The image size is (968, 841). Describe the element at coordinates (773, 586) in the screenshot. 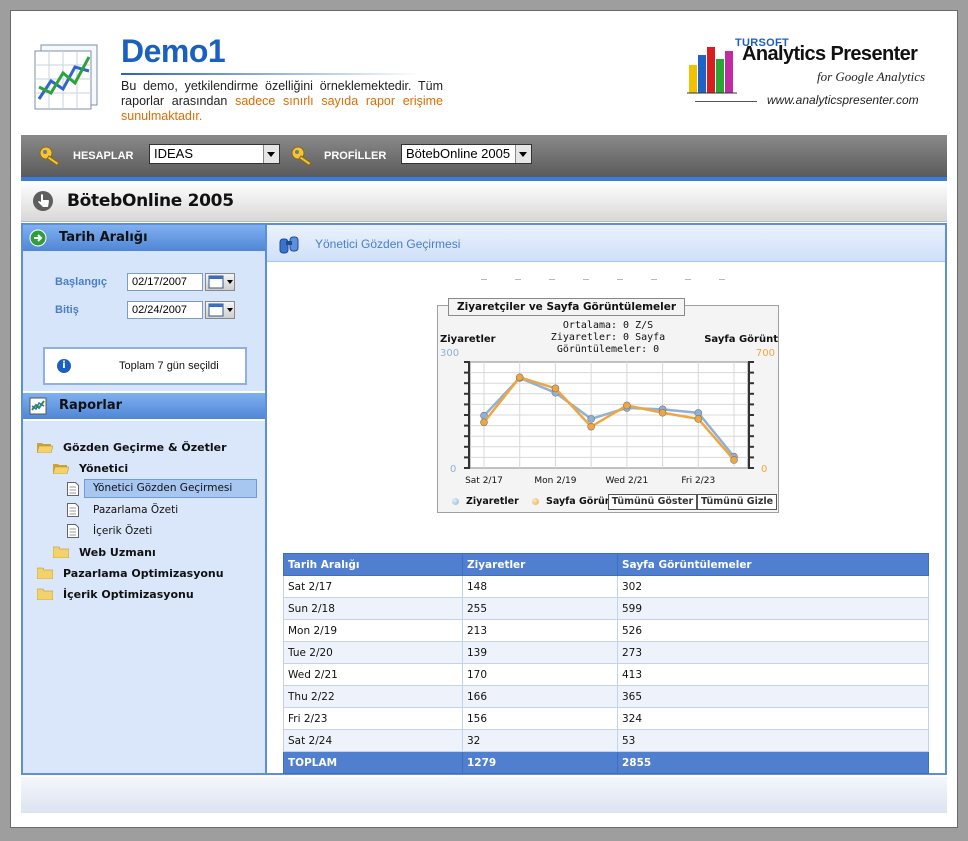

I see `table-cell: 302` at that location.